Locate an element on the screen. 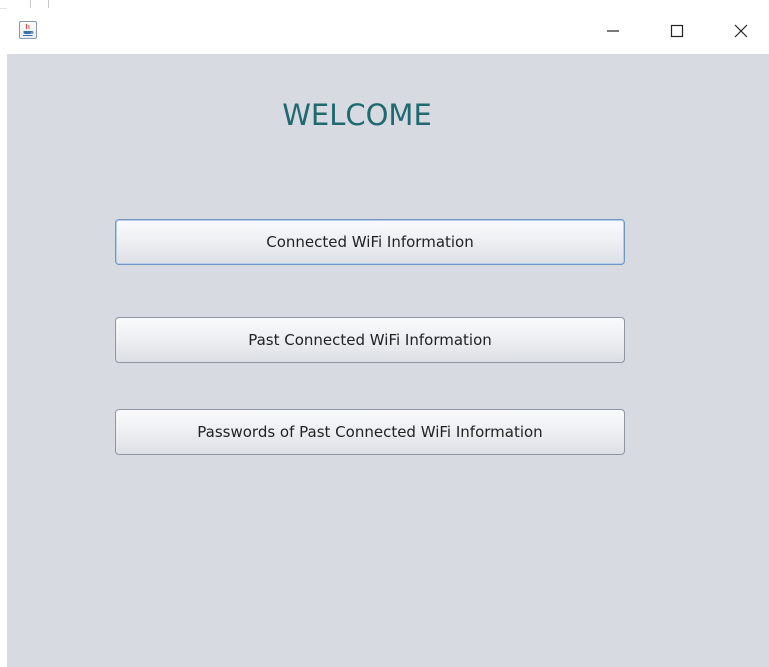 The width and height of the screenshot is (769, 667). minimize-icon is located at coordinates (613, 31).